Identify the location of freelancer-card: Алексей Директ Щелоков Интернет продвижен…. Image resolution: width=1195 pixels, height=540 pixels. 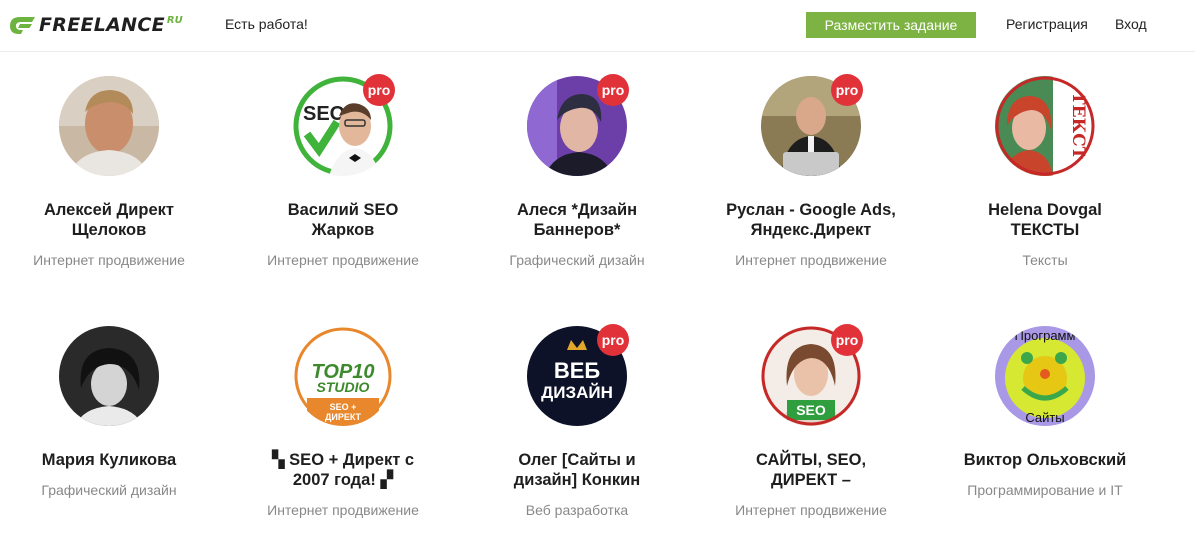
(112, 172).